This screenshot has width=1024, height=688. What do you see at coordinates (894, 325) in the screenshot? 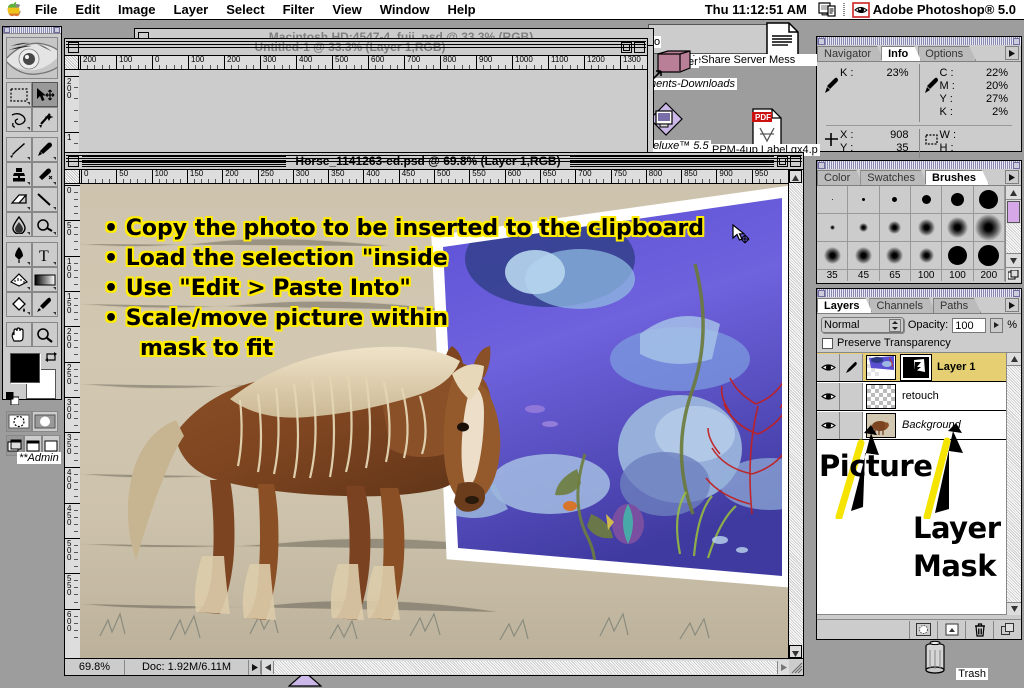
I see `chevron-updown-icon` at bounding box center [894, 325].